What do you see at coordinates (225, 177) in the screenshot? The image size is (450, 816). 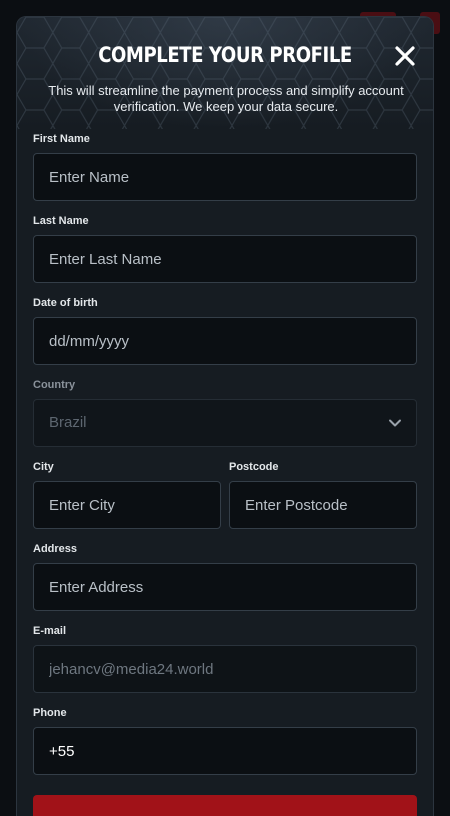 I see `first-name-field` at bounding box center [225, 177].